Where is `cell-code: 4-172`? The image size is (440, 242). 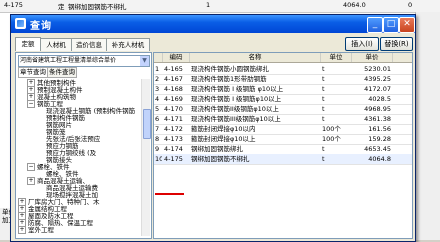 cell-code: 4-172 is located at coordinates (173, 129).